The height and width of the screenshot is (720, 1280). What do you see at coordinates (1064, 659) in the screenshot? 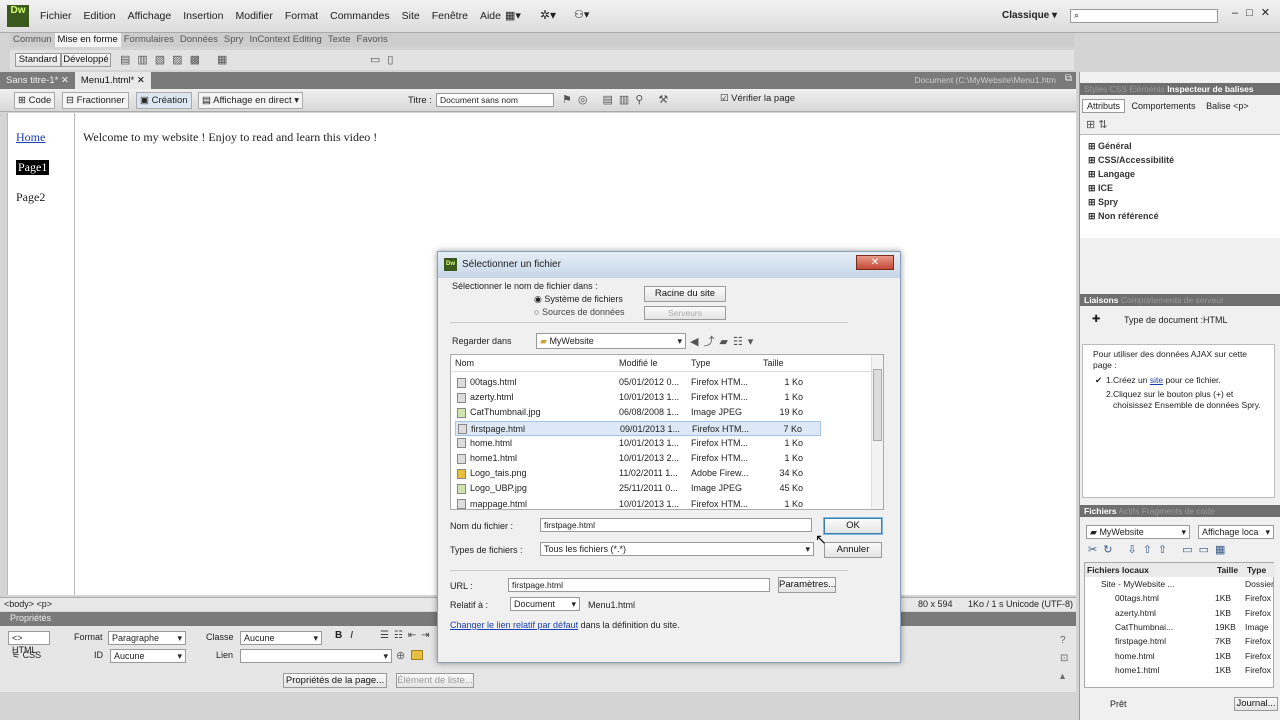
I see `properties-side-icons: ? ⊡ ▴` at bounding box center [1064, 659].